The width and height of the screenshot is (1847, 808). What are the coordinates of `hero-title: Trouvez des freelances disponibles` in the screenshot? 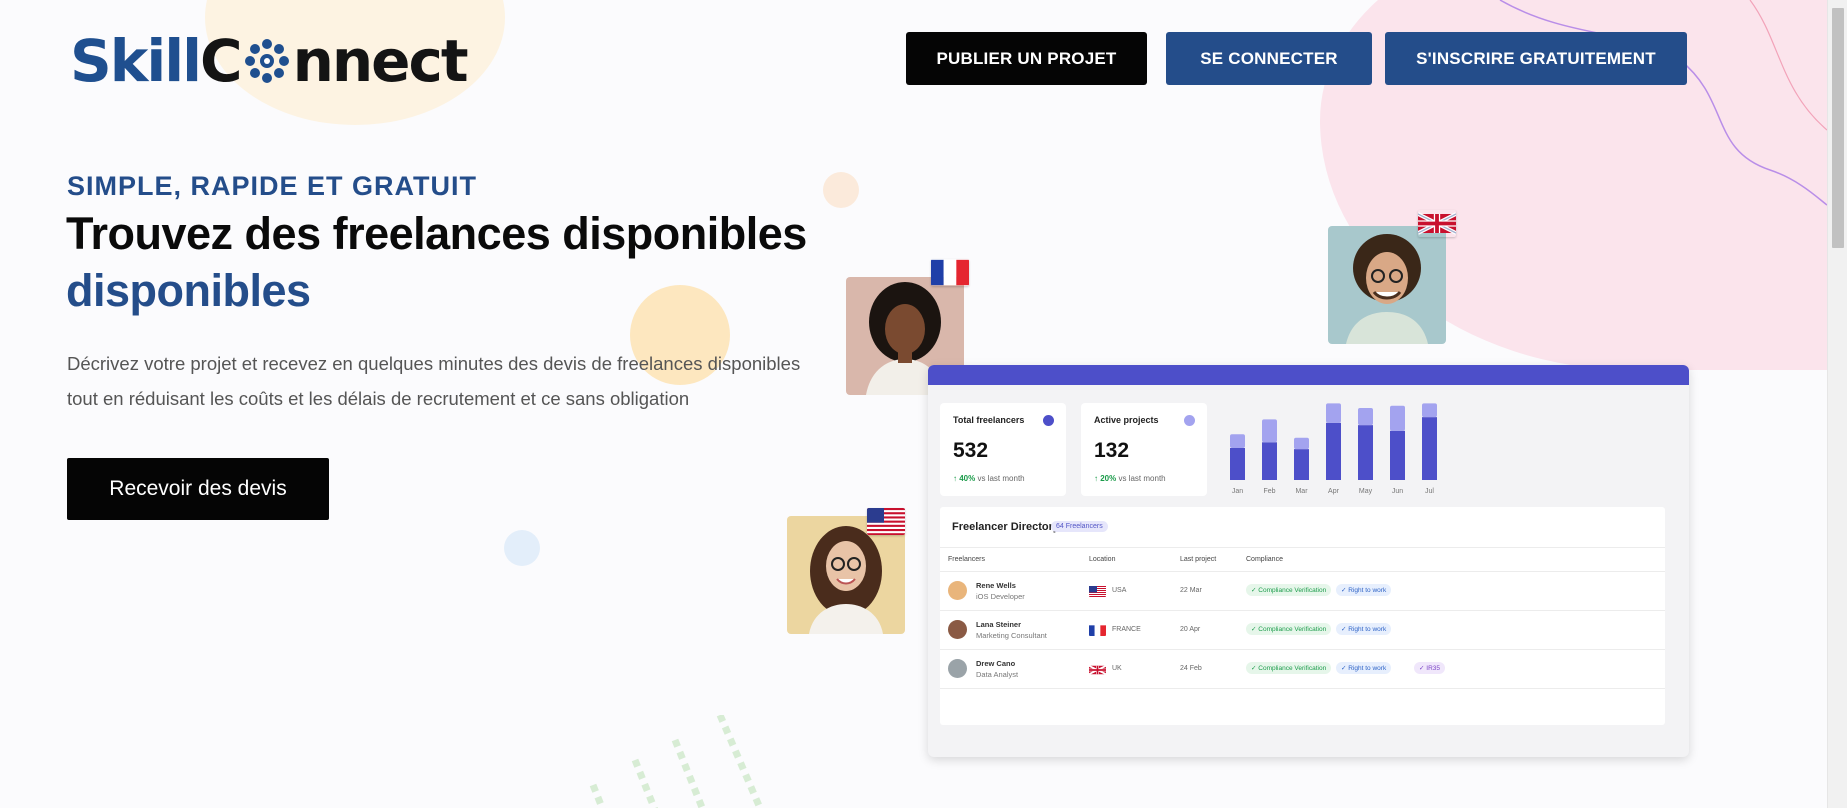 It's located at (436, 233).